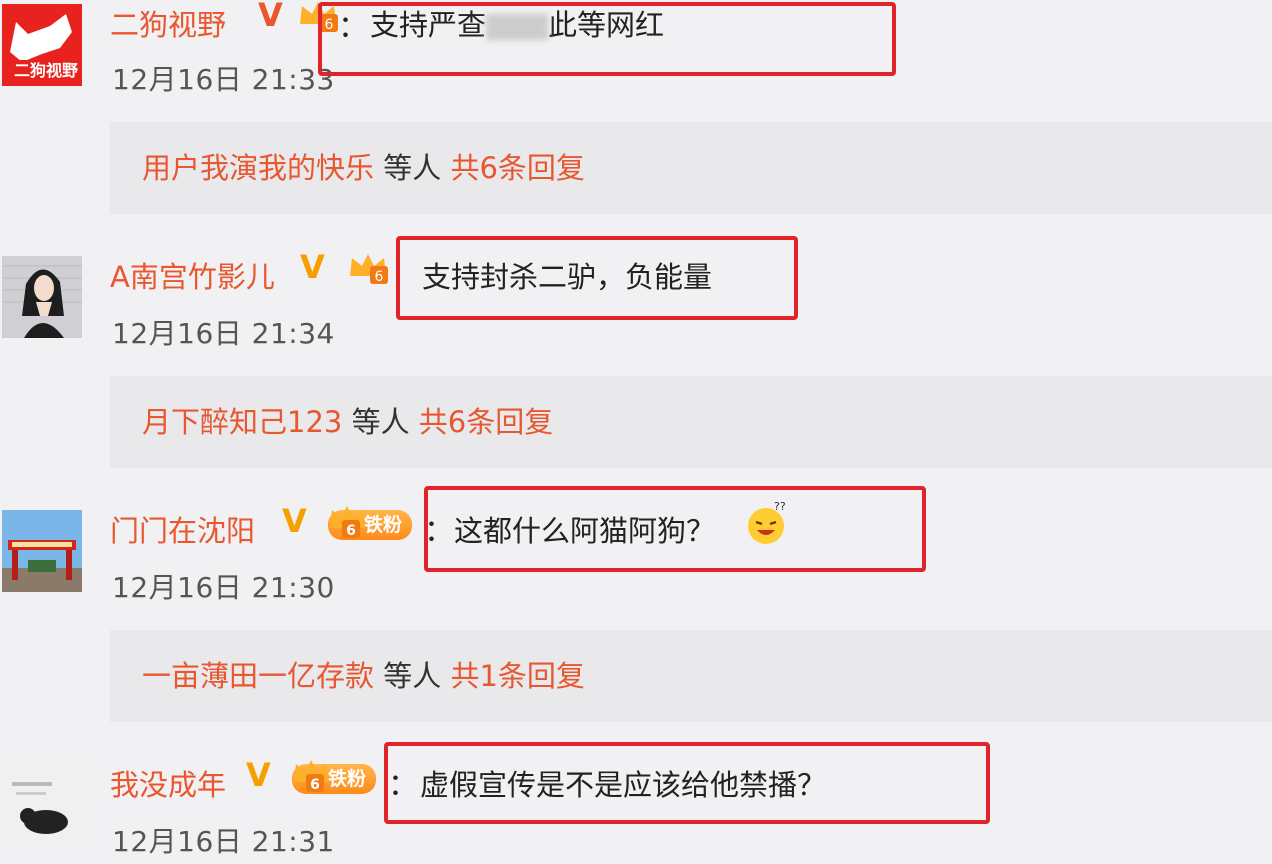  I want to click on comment-item: 门门在沈阳 V 6 铁粉 ： 这都什么阿猫阿狗？ ?? 12月16日 21:30, so click(636, 546).